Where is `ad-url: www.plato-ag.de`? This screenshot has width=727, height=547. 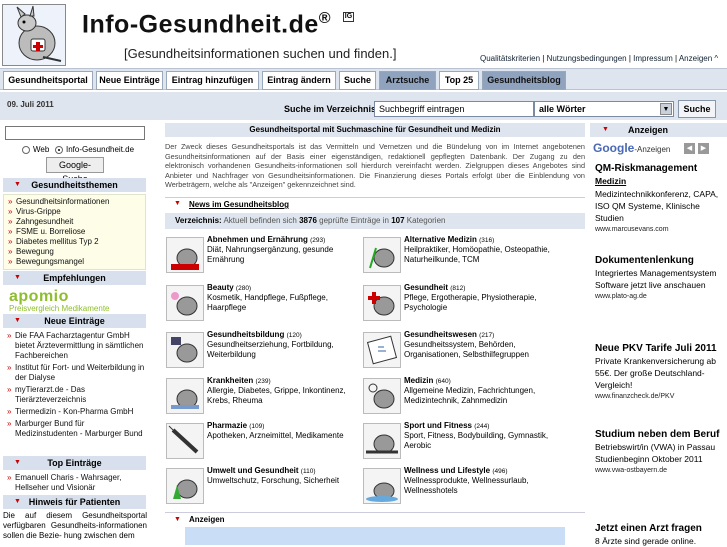
ad-url: www.plato-ag.de is located at coordinates (660, 296).